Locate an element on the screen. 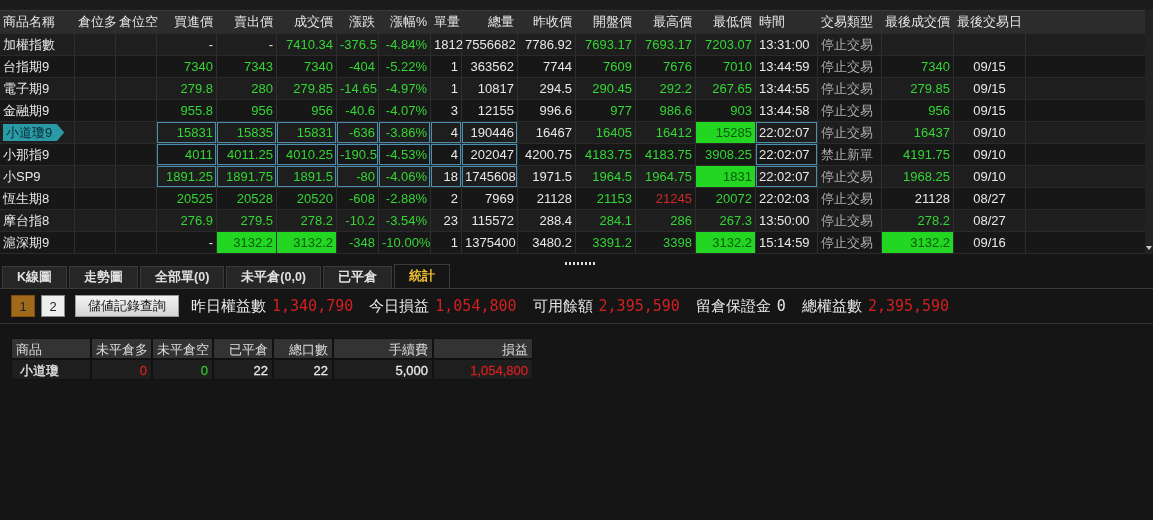  column-header: 賣出價 is located at coordinates (247, 22).